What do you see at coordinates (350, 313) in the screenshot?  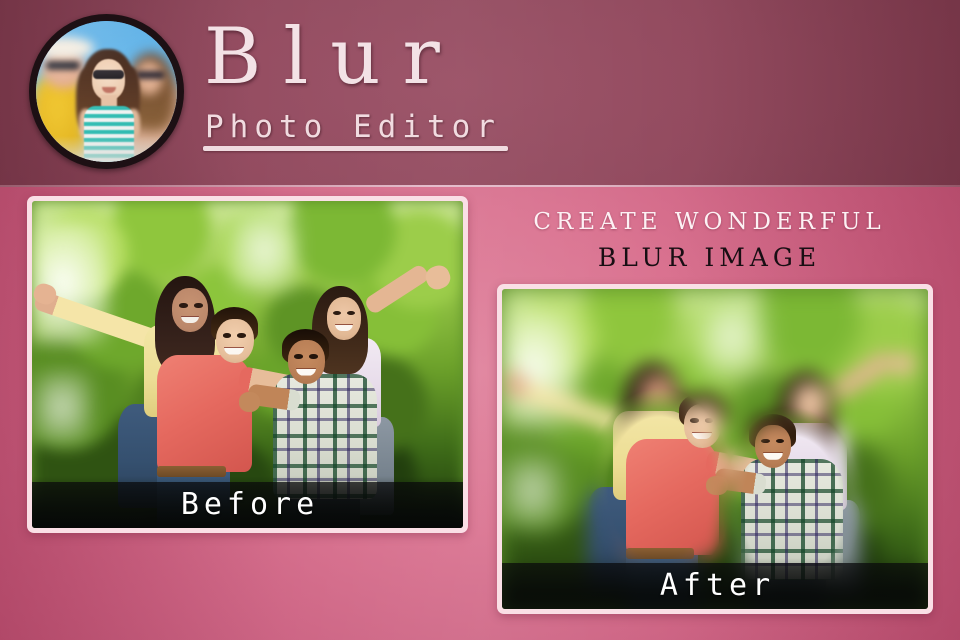 I see `girl-lilac-eye-right` at bounding box center [350, 313].